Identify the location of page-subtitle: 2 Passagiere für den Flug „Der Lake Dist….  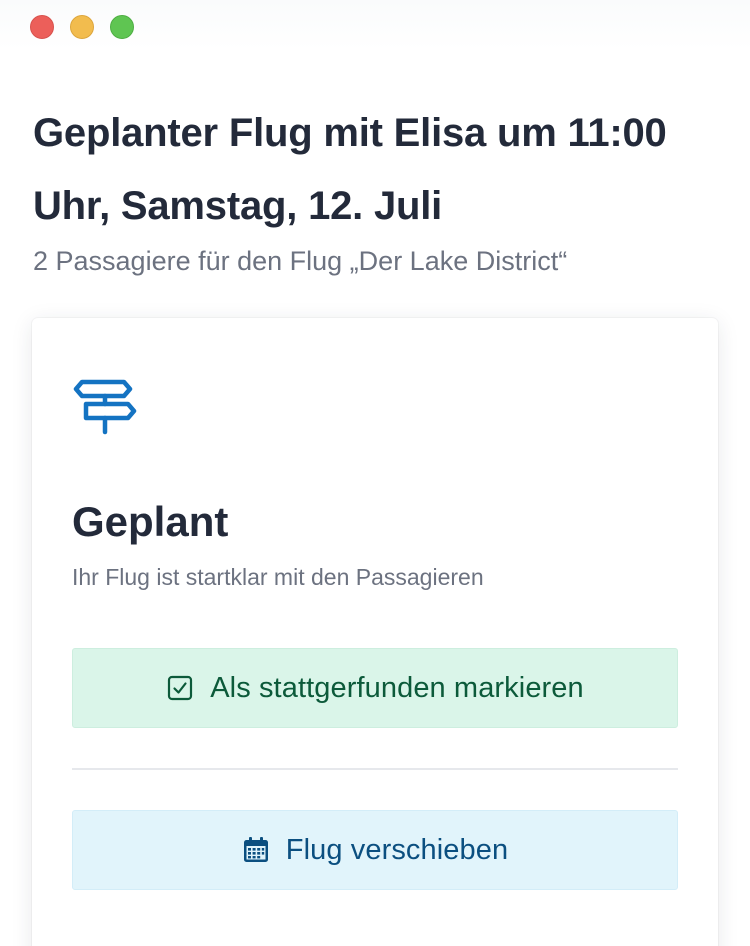
(300, 261).